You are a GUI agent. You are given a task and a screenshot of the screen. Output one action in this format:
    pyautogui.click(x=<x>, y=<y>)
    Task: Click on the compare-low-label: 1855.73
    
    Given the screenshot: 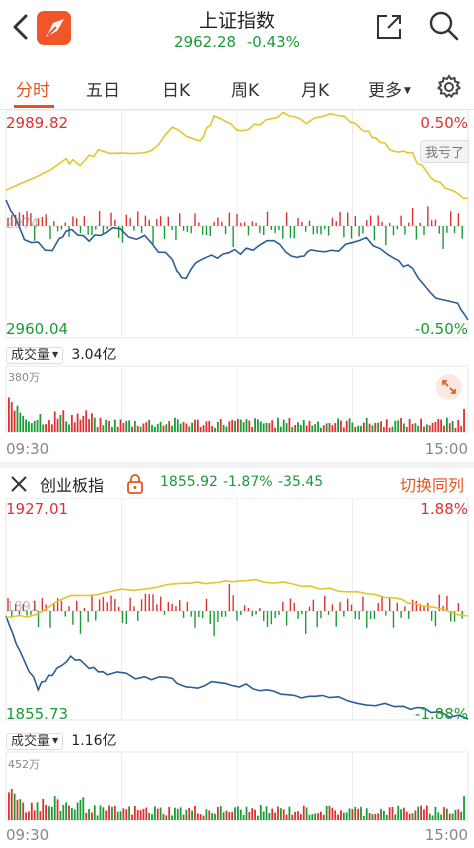 What is the action you would take?
    pyautogui.click(x=37, y=714)
    